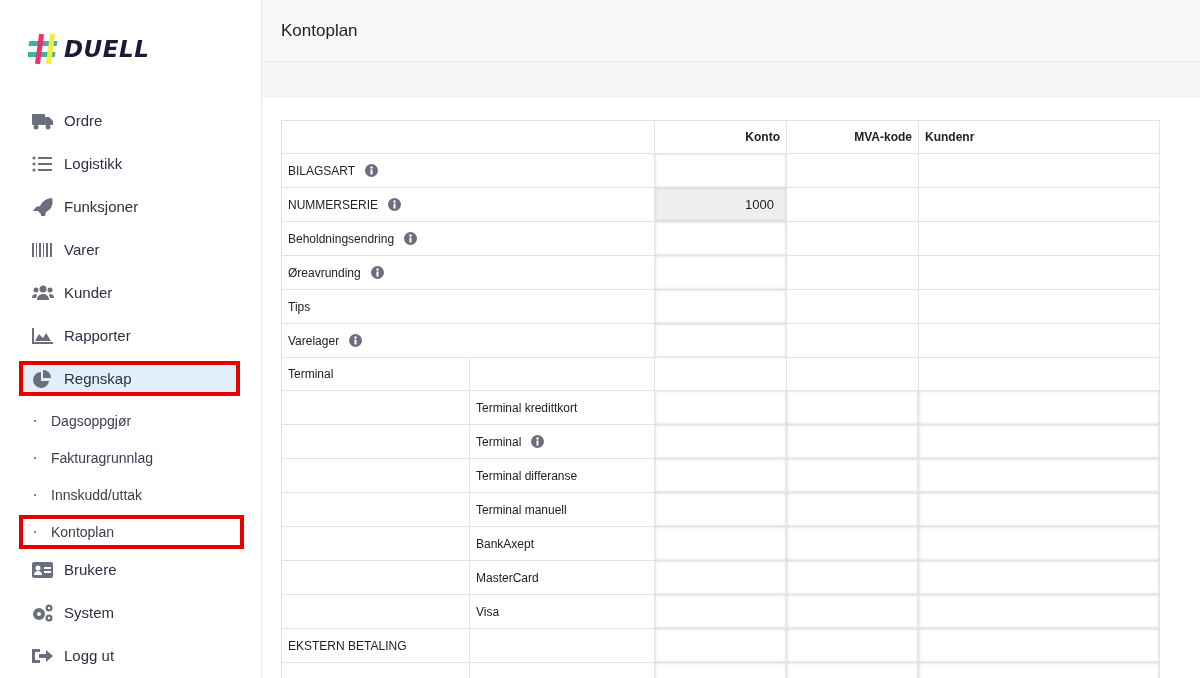 This screenshot has width=1200, height=678. Describe the element at coordinates (314, 340) in the screenshot. I see `row-label: Varelager` at that location.